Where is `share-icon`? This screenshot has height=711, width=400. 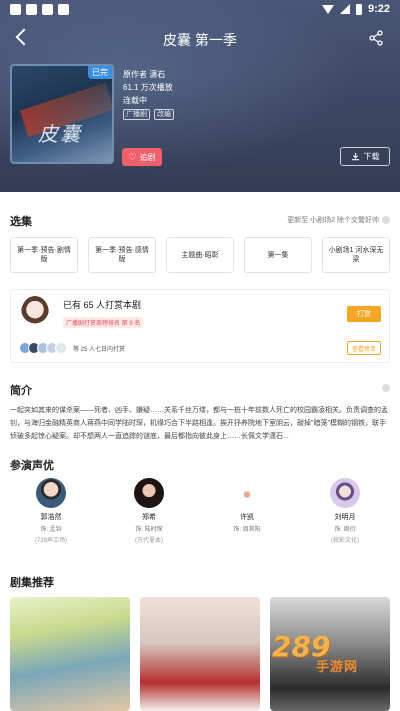
share-icon is located at coordinates (376, 38).